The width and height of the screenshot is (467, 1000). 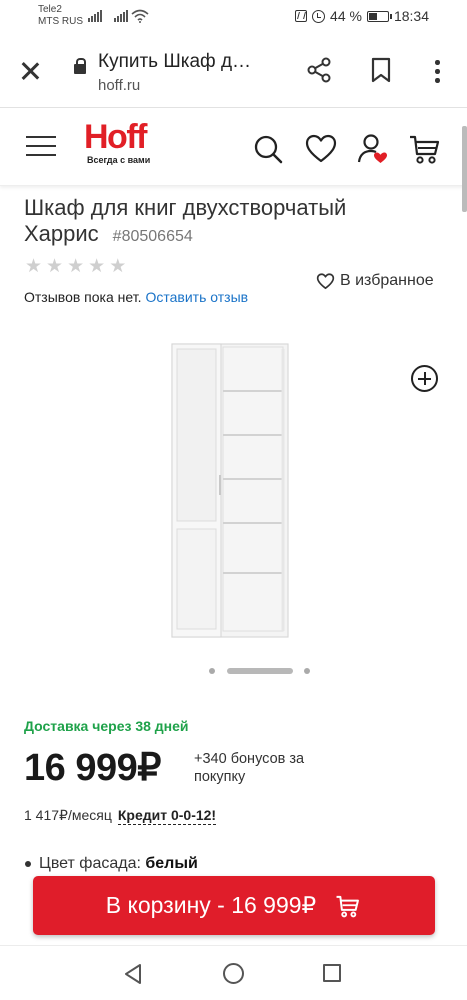 I want to click on search-icon, so click(x=268, y=149).